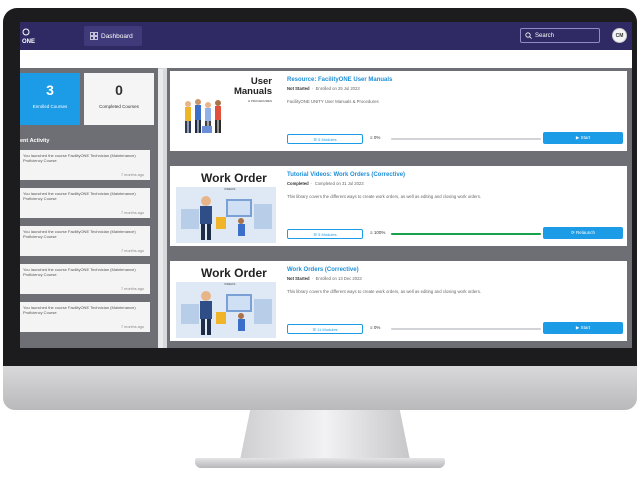  Describe the element at coordinates (586, 232) in the screenshot. I see `action-label: Relaunch` at that location.